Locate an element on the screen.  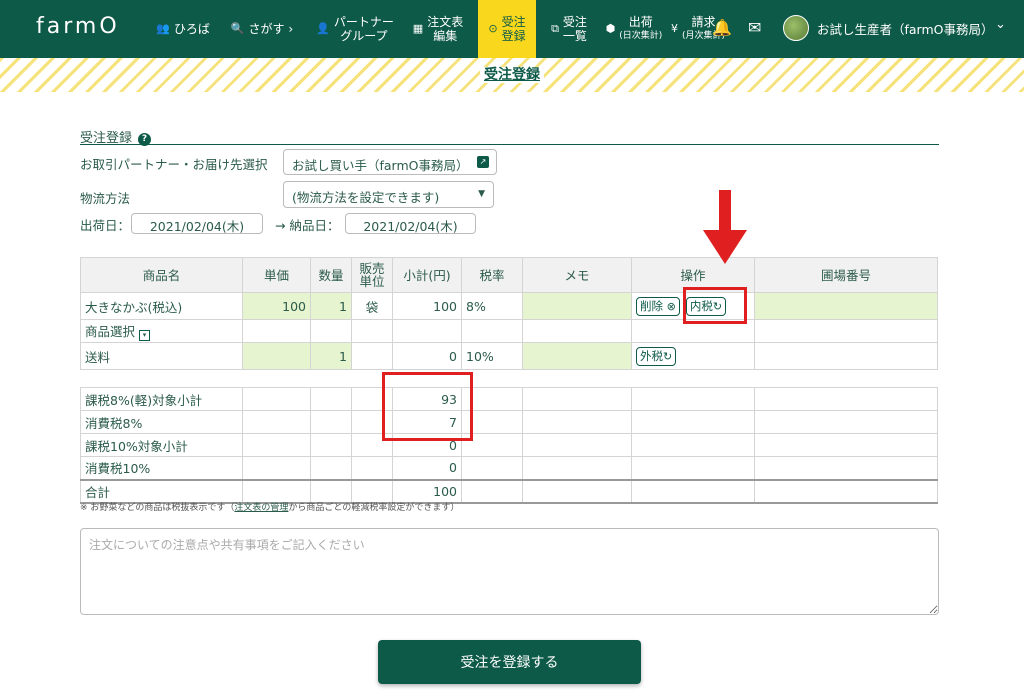
delete-icon: ⊗ is located at coordinates (671, 306).